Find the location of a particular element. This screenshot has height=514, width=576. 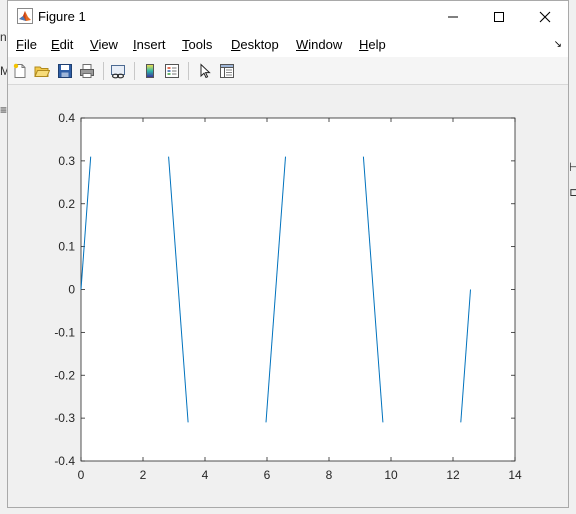

new-figure-icon is located at coordinates (19, 70).